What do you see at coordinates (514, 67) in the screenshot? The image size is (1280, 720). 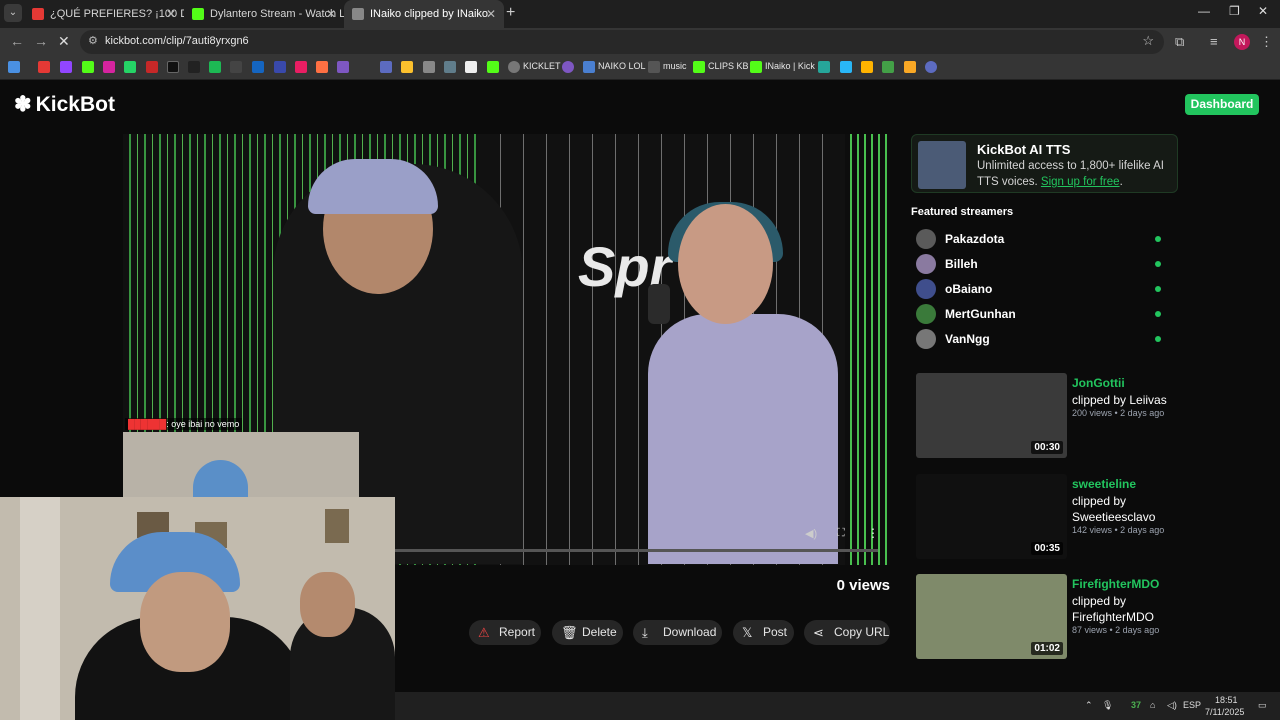 I see `kicklet-icon` at bounding box center [514, 67].